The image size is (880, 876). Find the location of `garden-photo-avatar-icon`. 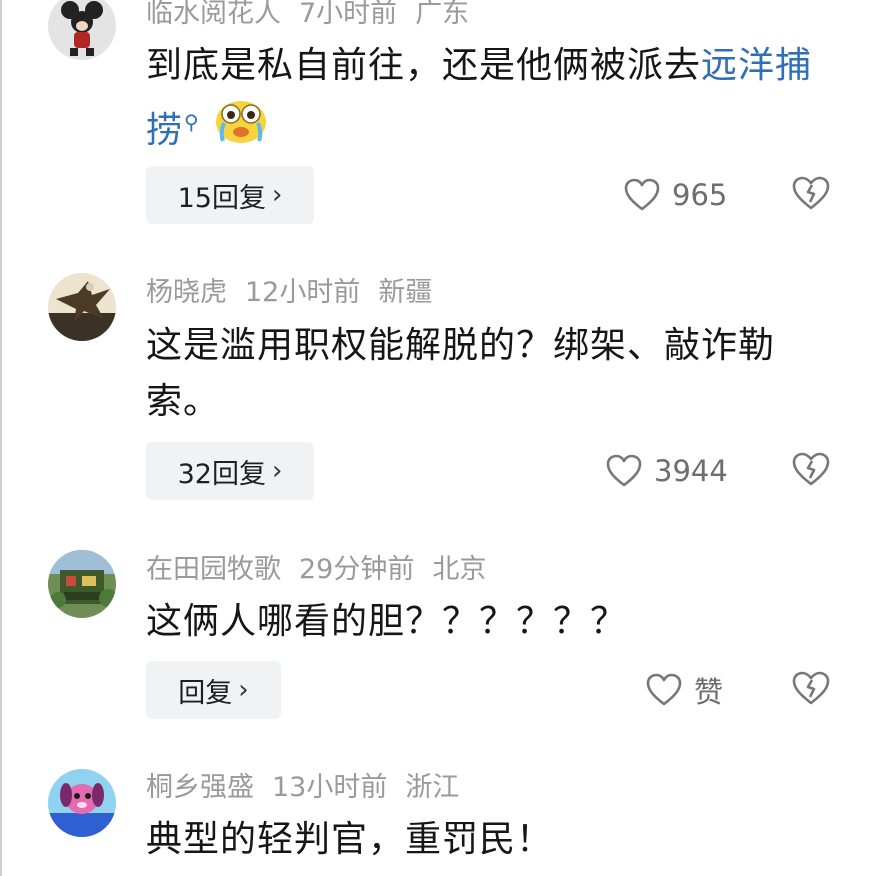

garden-photo-avatar-icon is located at coordinates (82, 584).